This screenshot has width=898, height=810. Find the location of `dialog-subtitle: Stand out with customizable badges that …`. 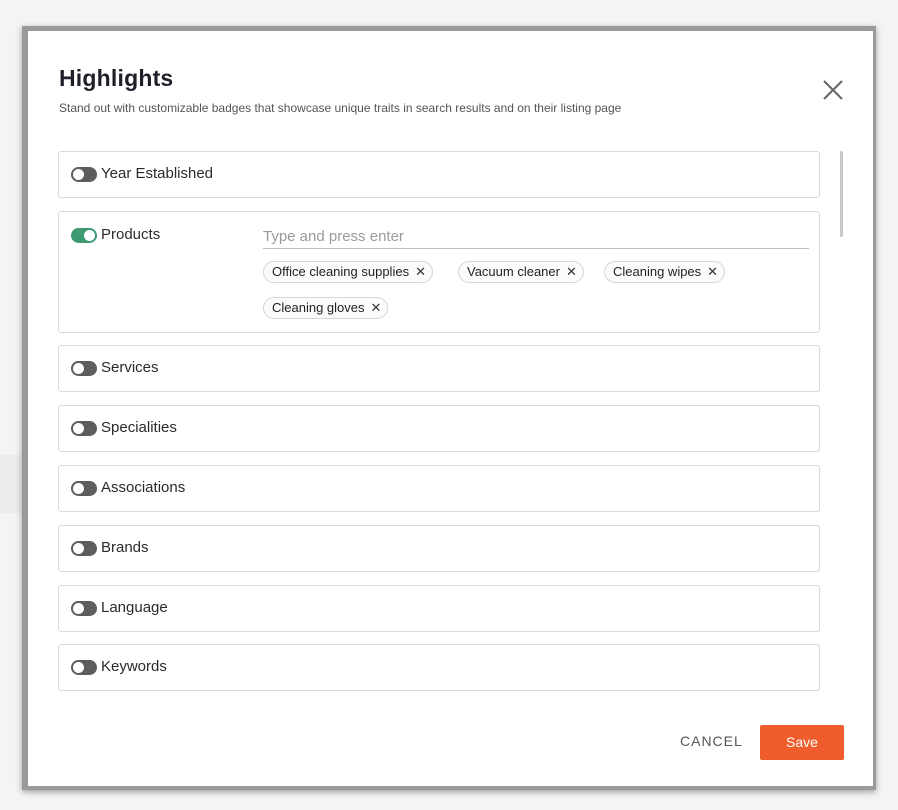

dialog-subtitle: Stand out with customizable badges that … is located at coordinates (340, 108).